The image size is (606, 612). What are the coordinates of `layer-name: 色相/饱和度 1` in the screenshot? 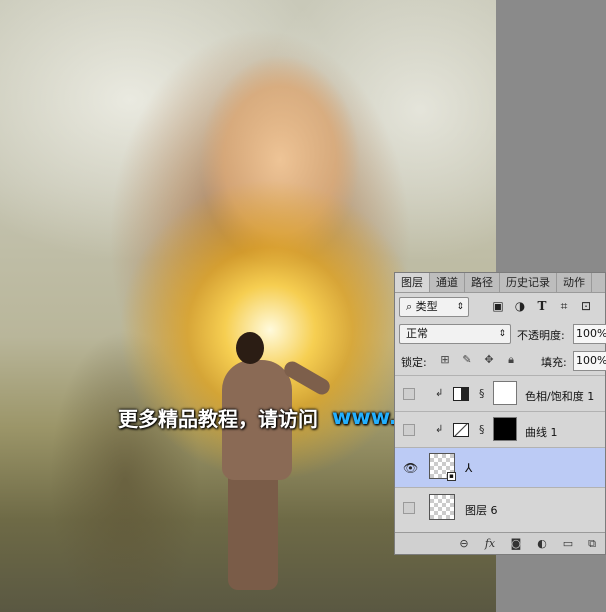 It's located at (559, 396).